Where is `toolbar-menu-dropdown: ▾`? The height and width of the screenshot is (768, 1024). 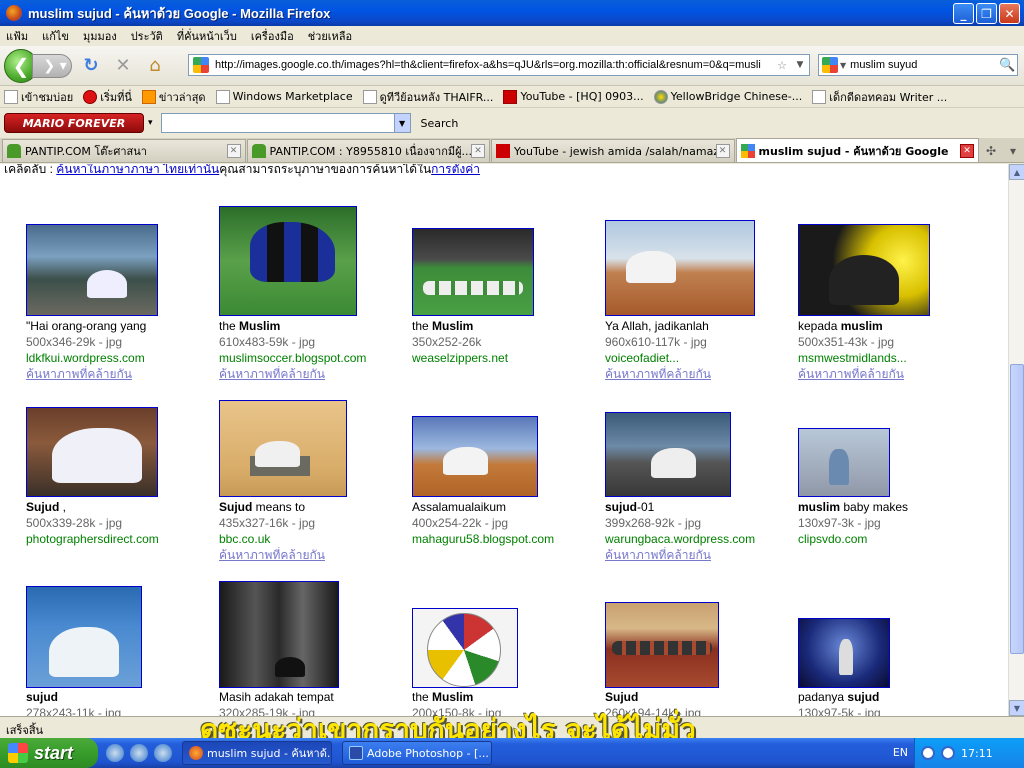 toolbar-menu-dropdown: ▾ is located at coordinates (150, 123).